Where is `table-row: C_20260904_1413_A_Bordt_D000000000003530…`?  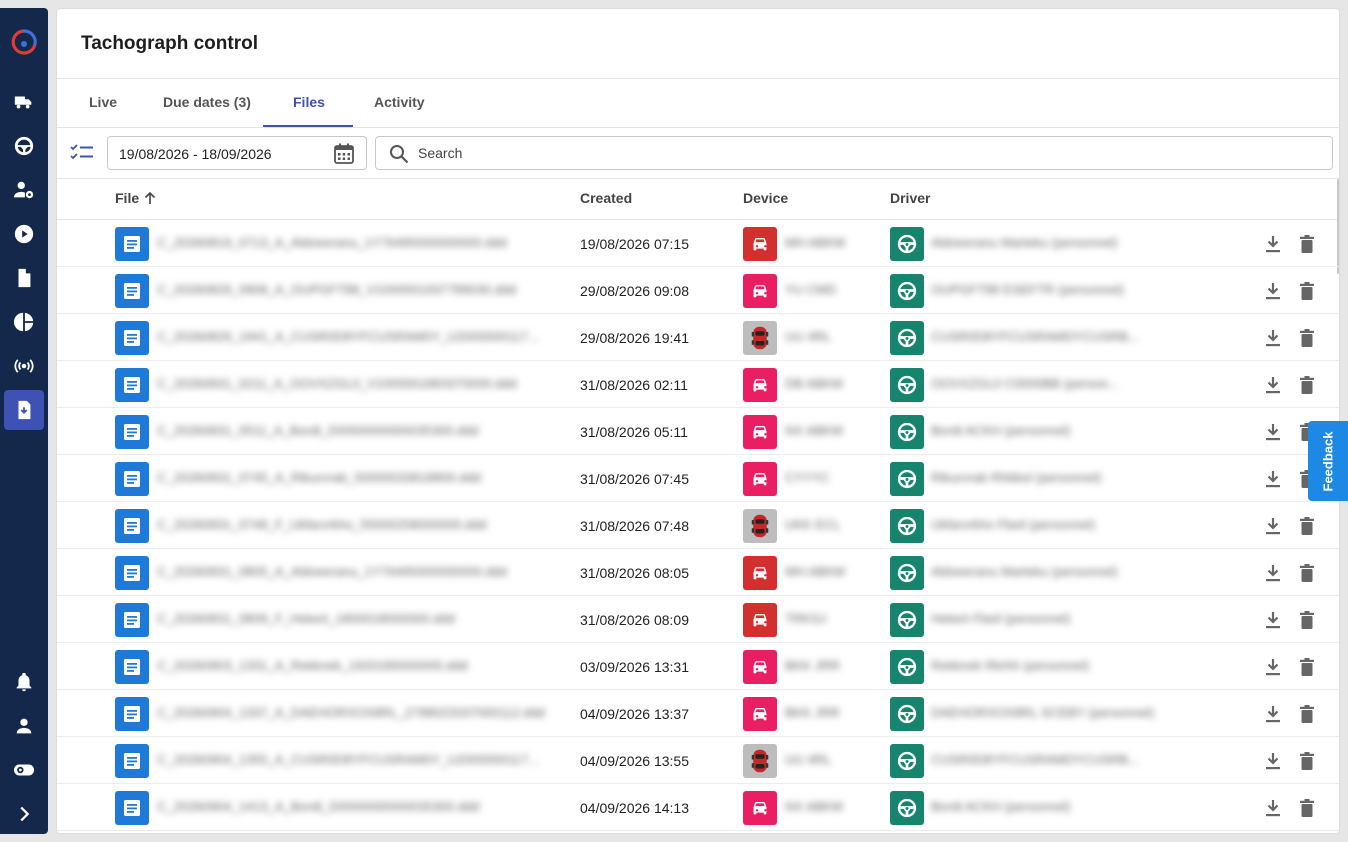
table-row: C_20260904_1413_A_Bordt_D000000000003530… is located at coordinates (698, 807).